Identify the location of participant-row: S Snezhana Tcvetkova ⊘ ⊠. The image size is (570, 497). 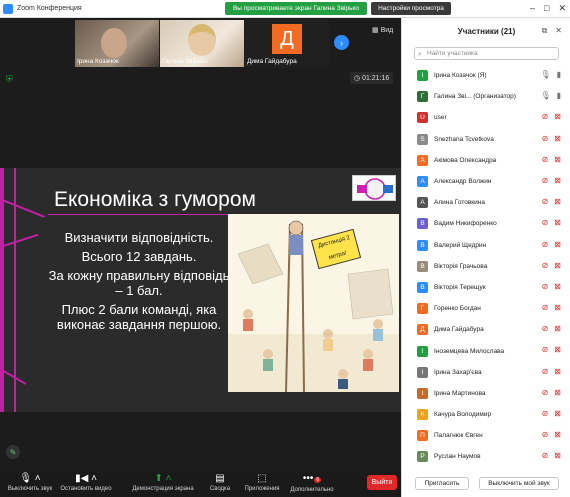
(486, 139).